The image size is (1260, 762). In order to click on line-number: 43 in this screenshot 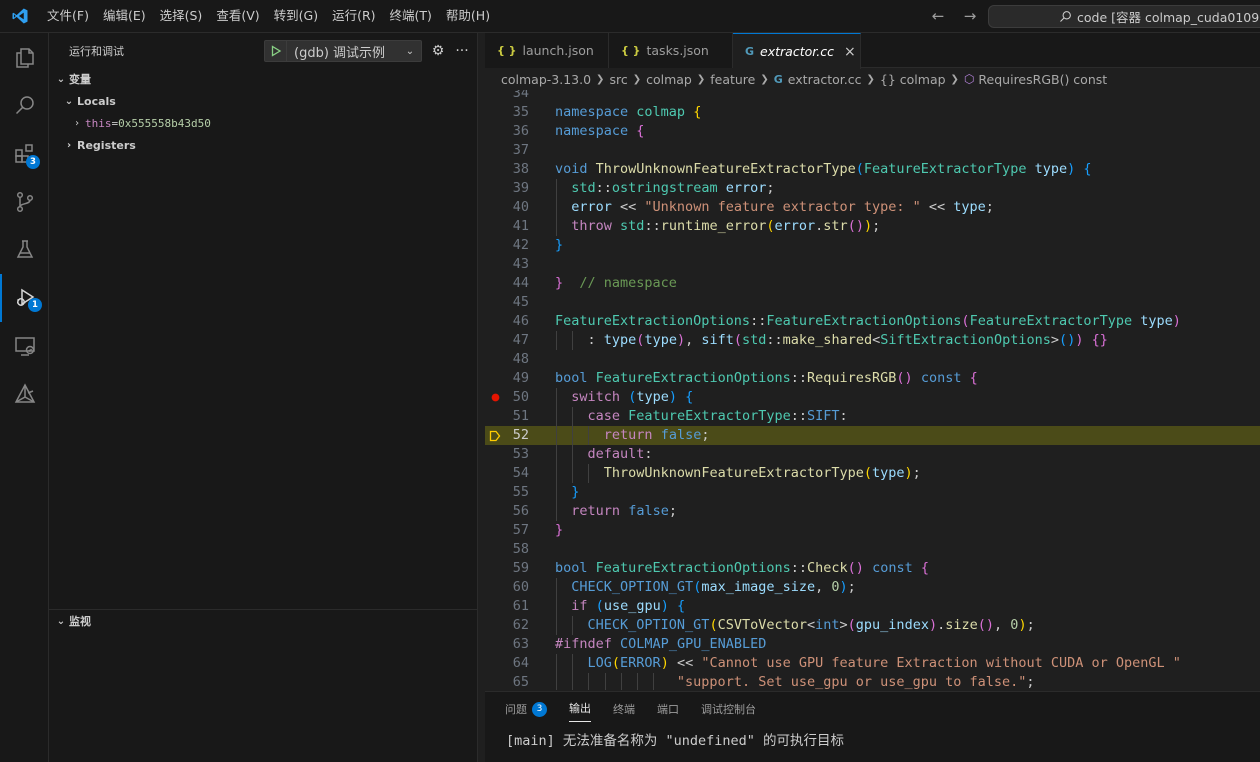, I will do `click(507, 264)`.